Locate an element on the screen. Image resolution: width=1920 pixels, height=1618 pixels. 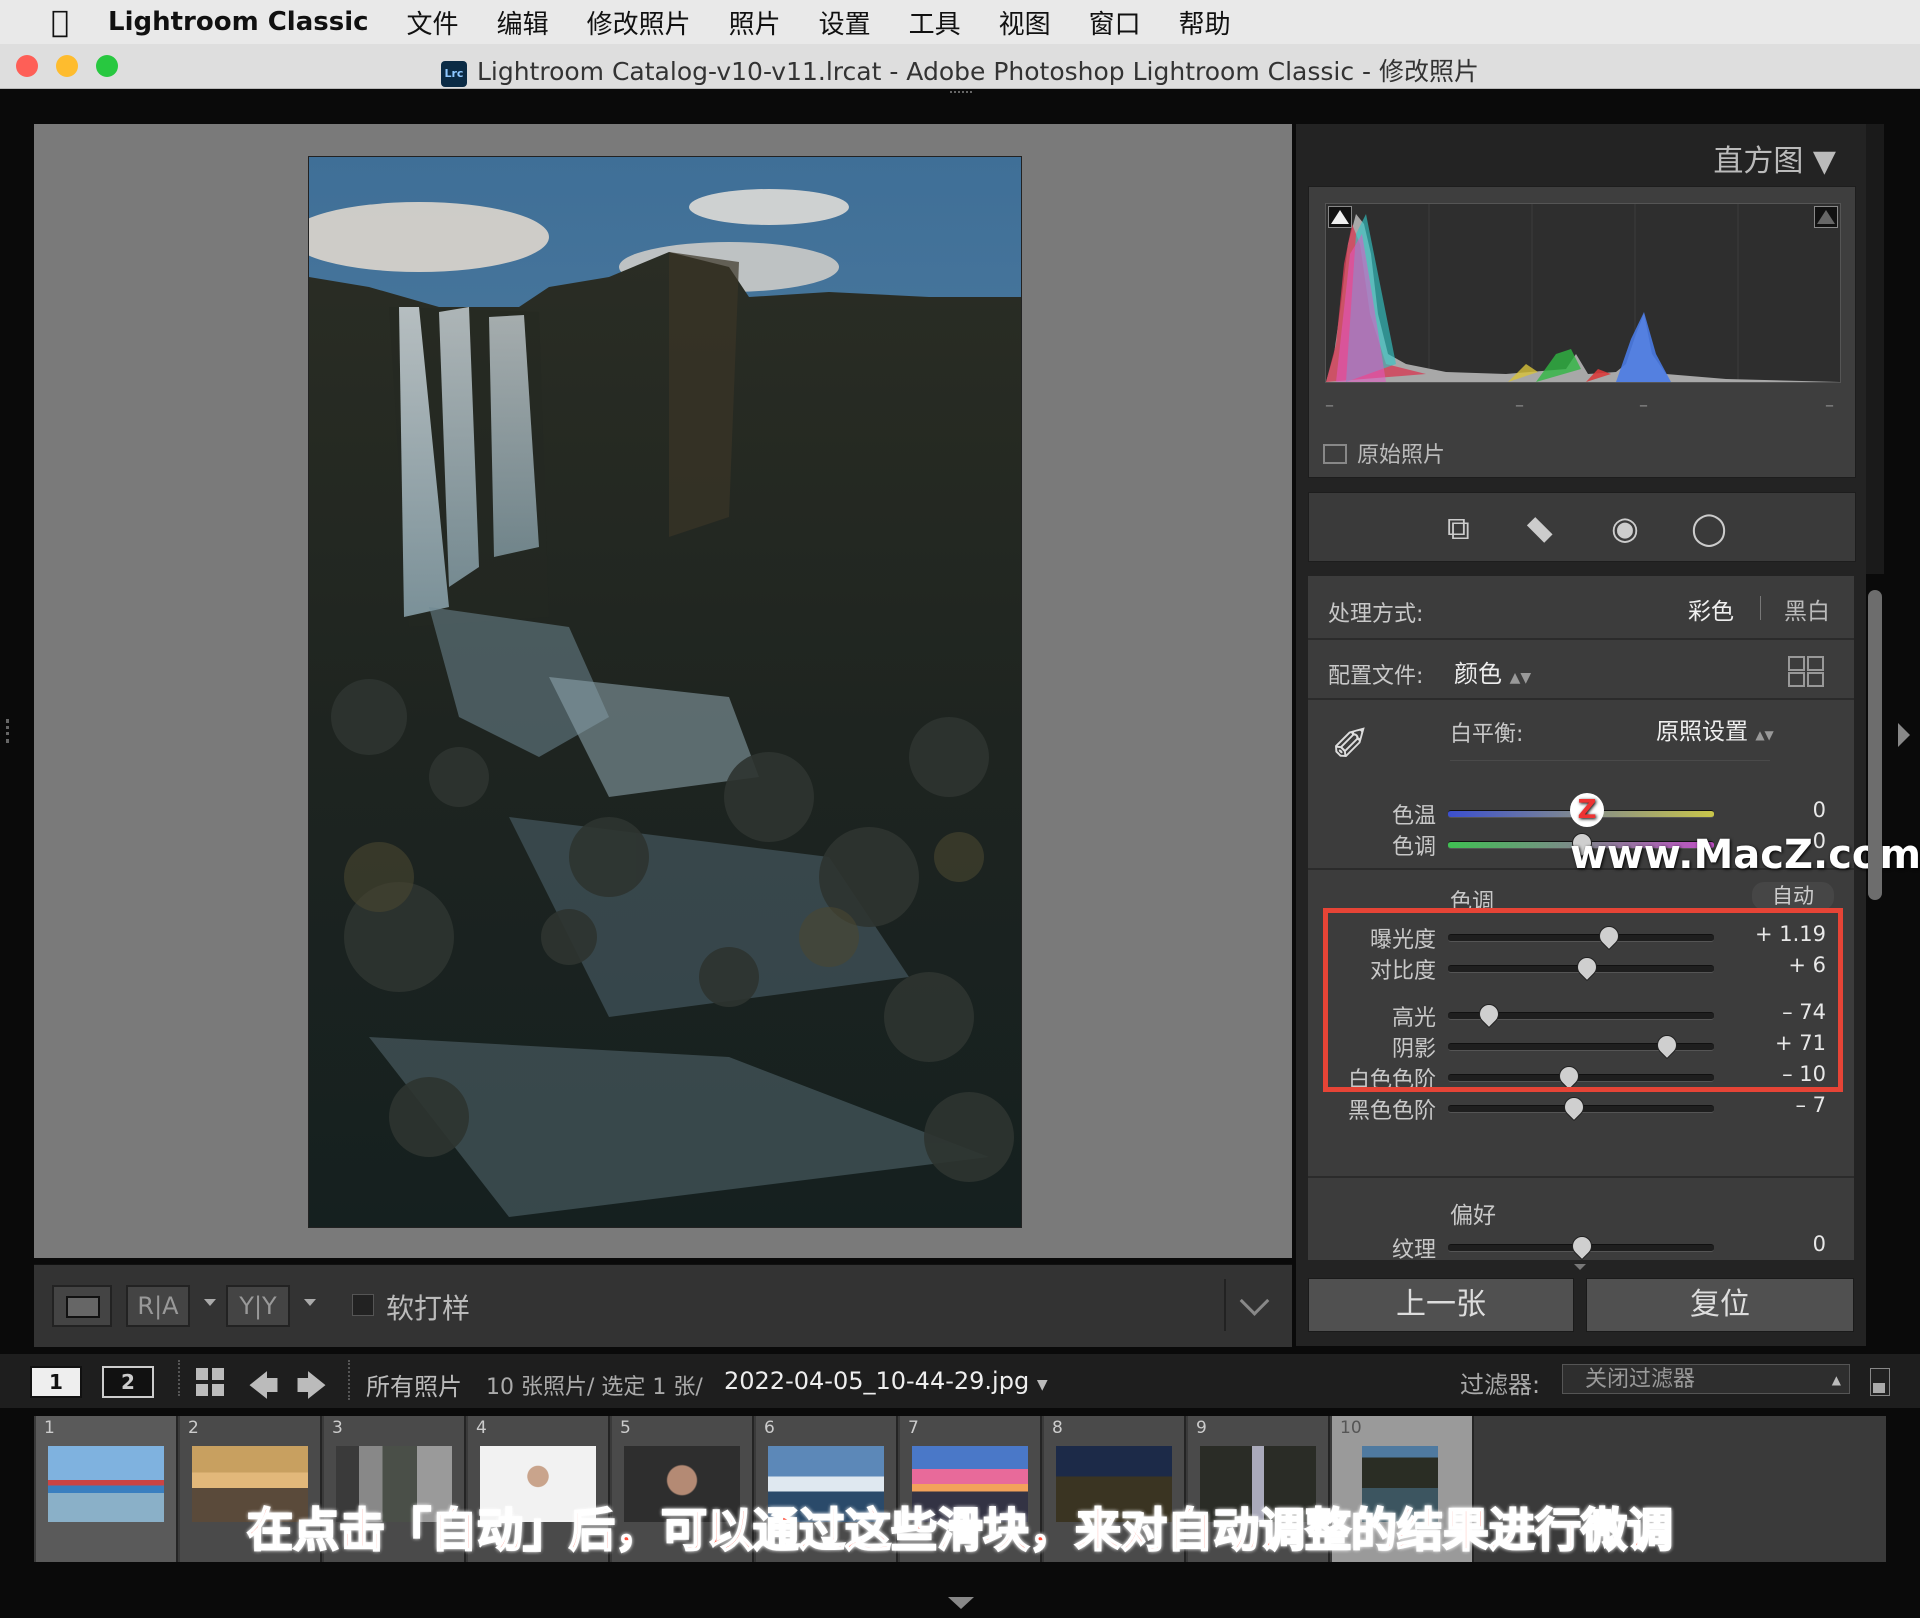
profile-select: 颜色 ▲▼ is located at coordinates (1492, 671).